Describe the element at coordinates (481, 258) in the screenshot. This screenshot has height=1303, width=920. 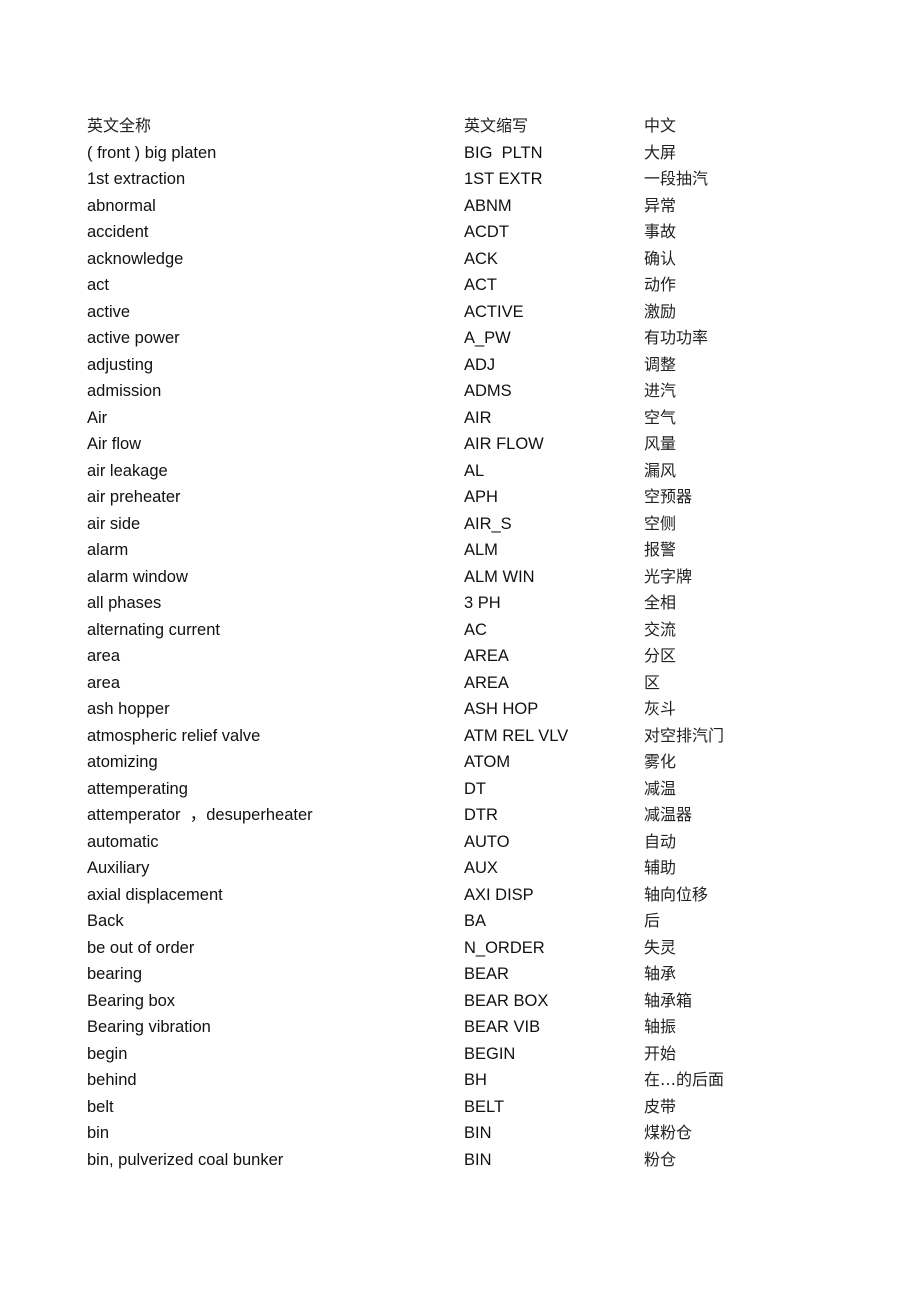
I see `term-abbreviation: ACK` at that location.